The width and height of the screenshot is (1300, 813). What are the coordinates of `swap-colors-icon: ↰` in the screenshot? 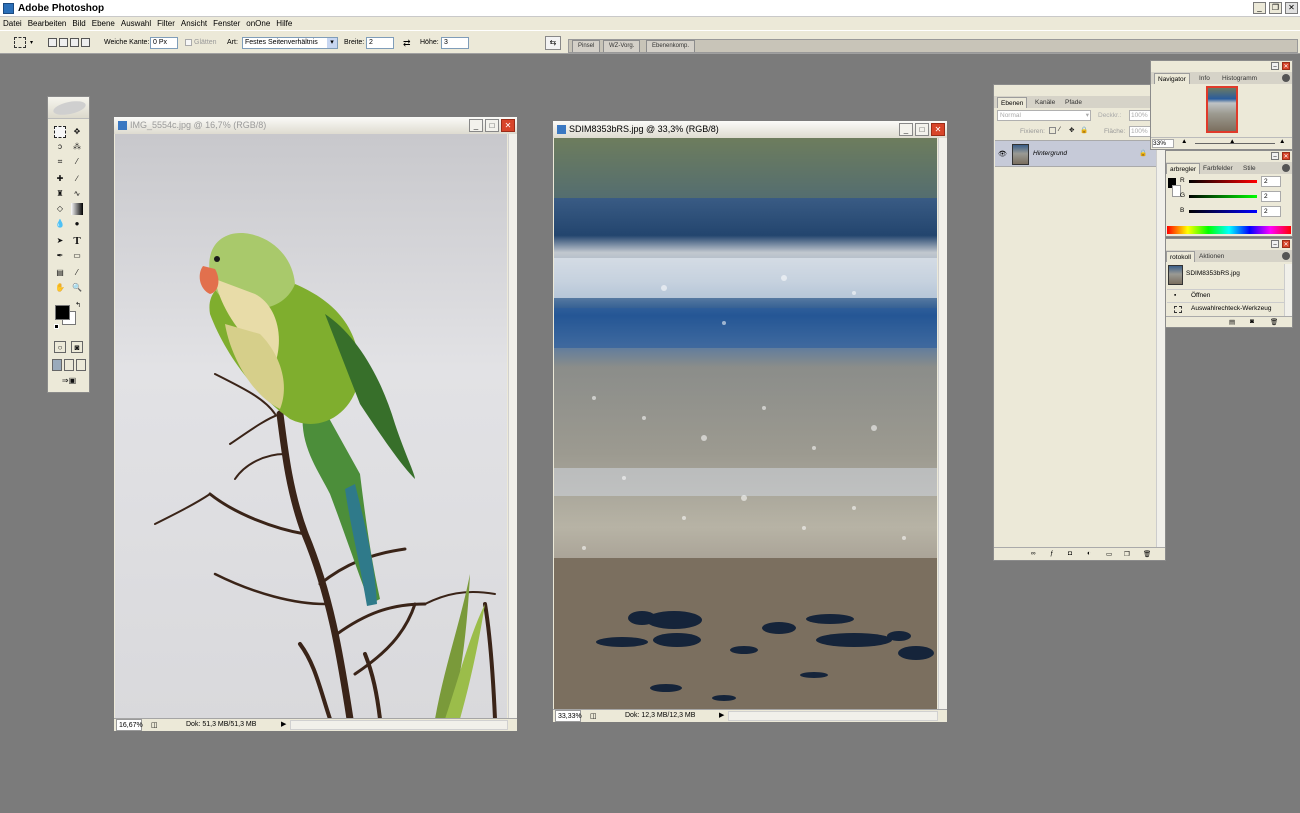 It's located at (78, 306).